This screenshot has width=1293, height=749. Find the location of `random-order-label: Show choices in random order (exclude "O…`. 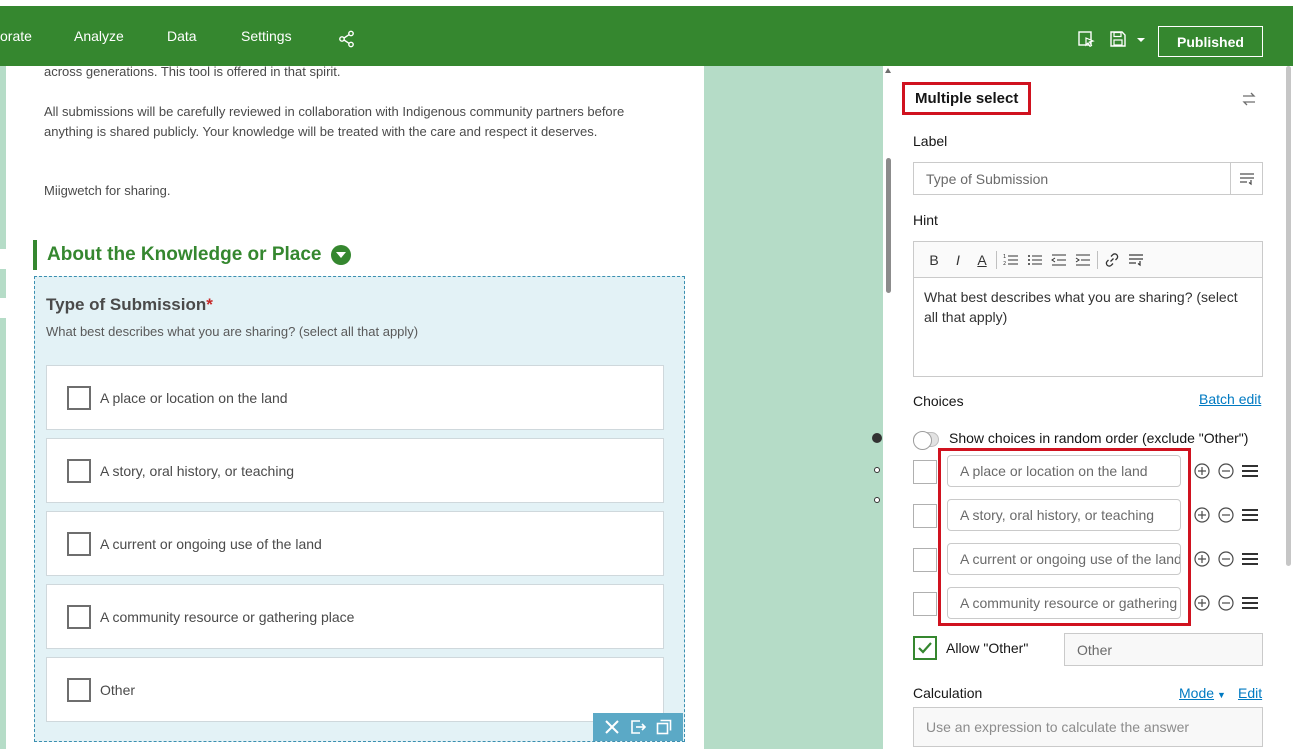

random-order-label: Show choices in random order (exclude "O… is located at coordinates (1099, 438).